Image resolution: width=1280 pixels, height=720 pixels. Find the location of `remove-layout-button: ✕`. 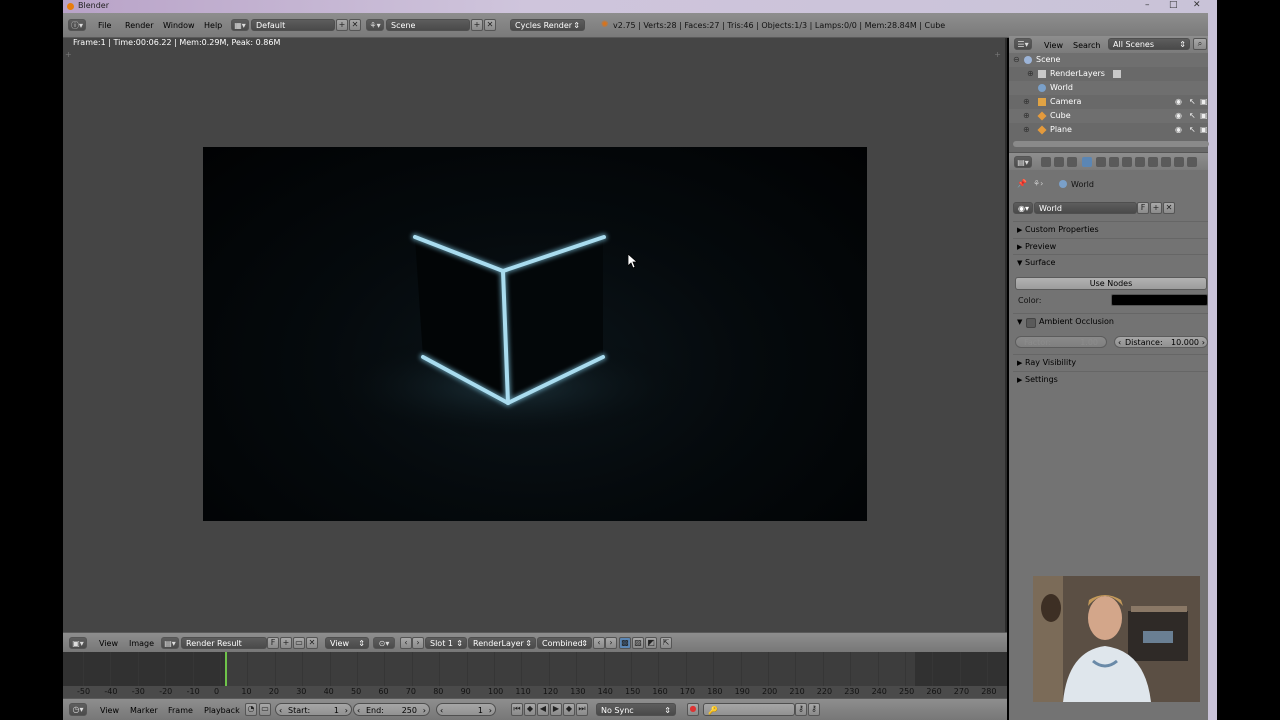

remove-layout-button: ✕ is located at coordinates (355, 25).